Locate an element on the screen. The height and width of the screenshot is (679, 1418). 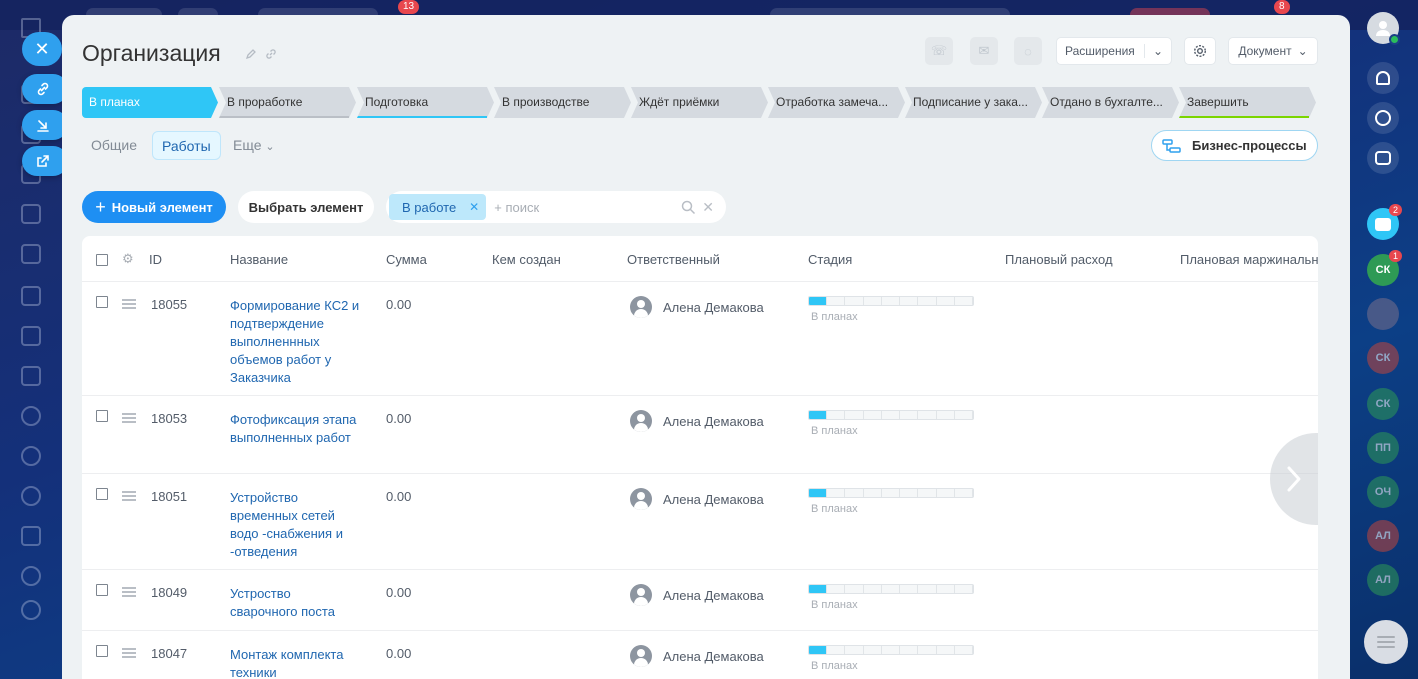
select-element-button: Выбрать элемент is located at coordinates (306, 207).